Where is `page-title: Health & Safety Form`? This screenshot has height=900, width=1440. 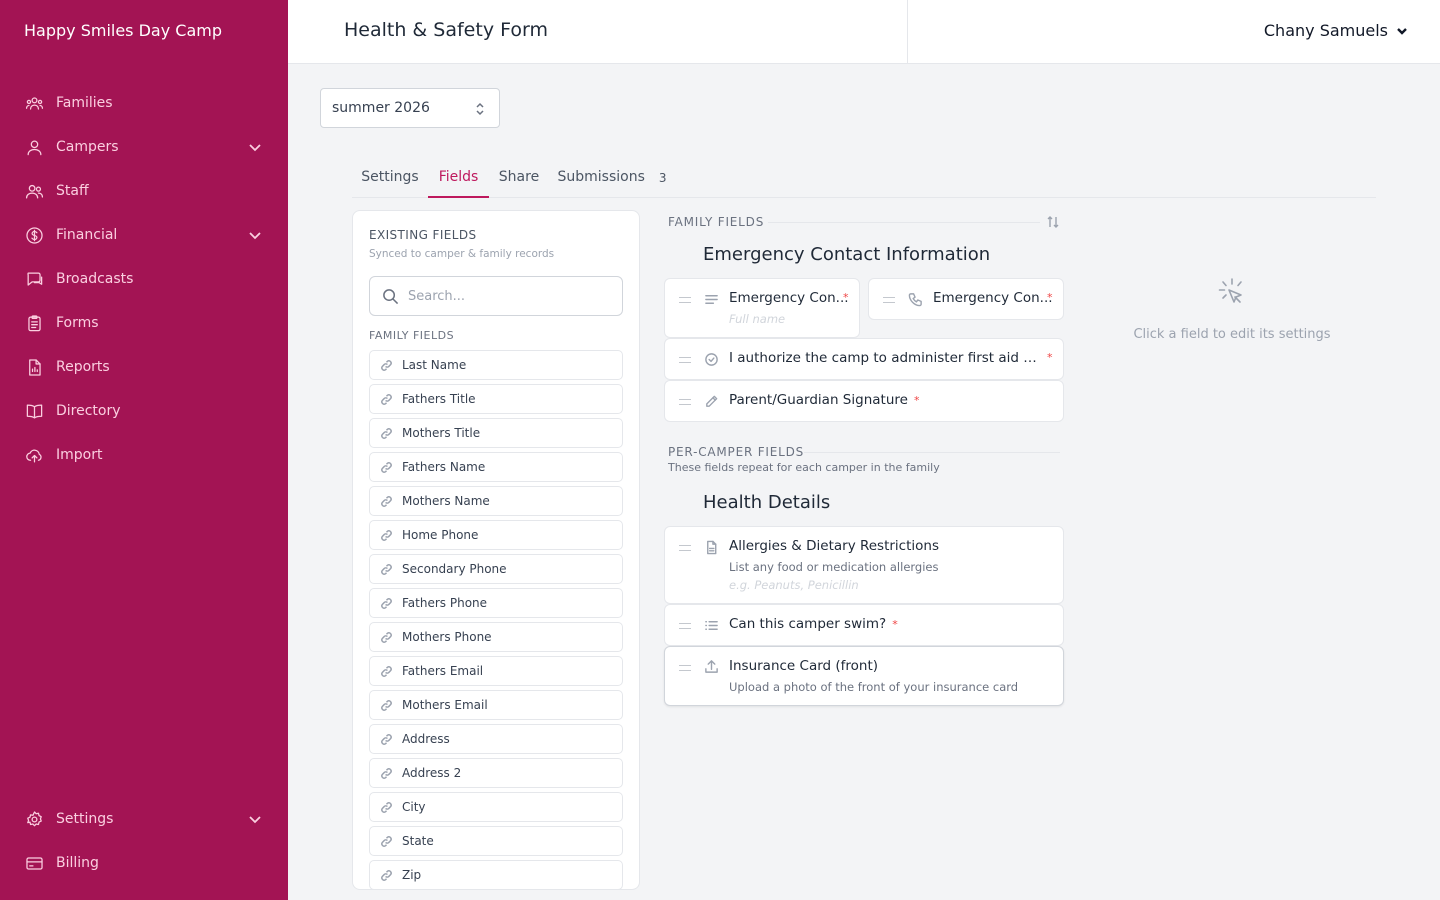 page-title: Health & Safety Form is located at coordinates (446, 30).